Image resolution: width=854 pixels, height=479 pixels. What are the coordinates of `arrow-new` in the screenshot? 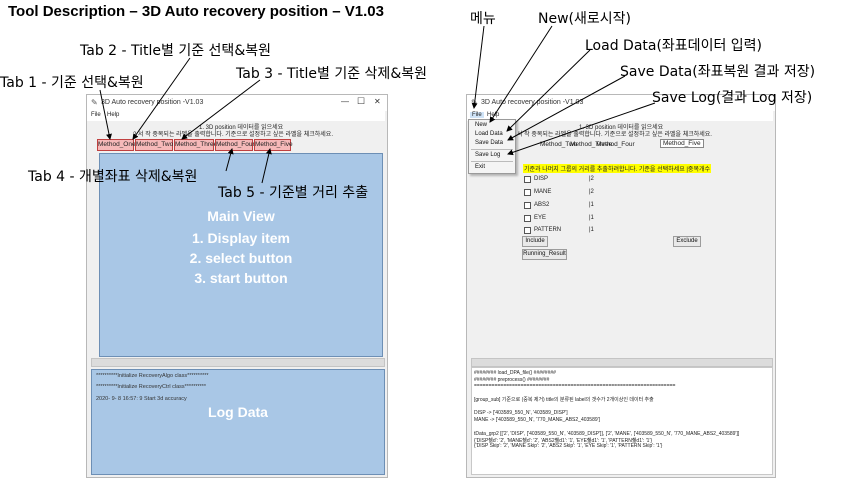 It's located at (521, 74).